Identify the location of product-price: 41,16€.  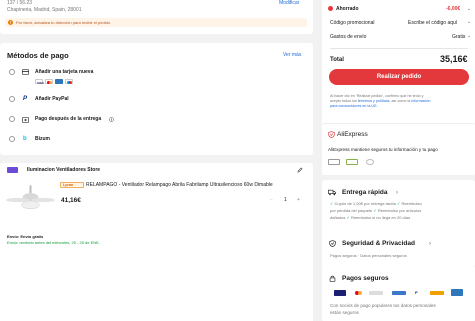
(71, 200).